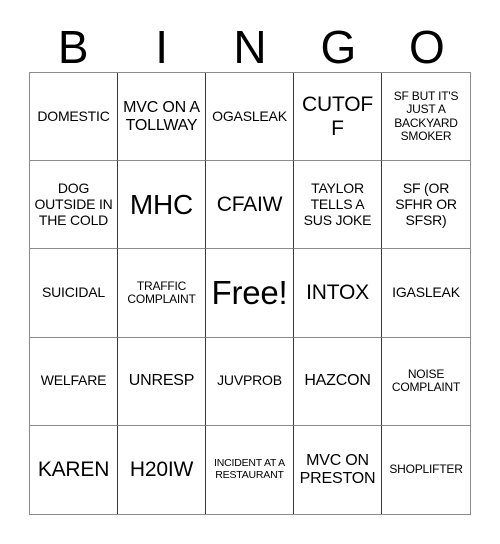 The height and width of the screenshot is (544, 500). I want to click on bingo-cell: JUVPROB, so click(250, 381).